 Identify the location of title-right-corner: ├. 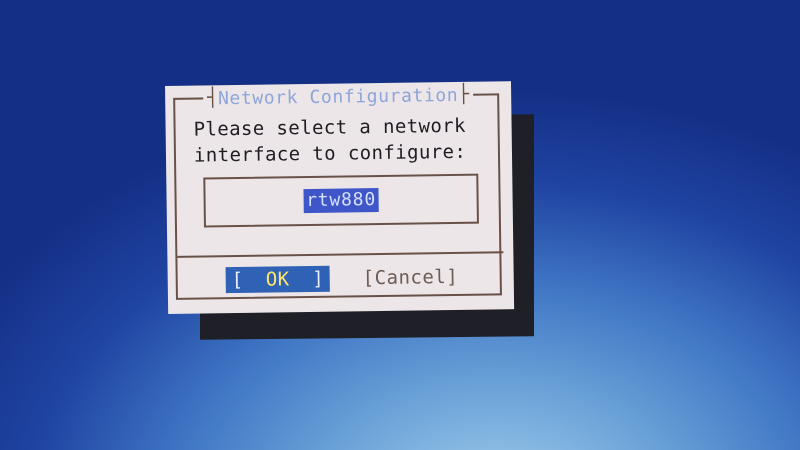
(464, 94).